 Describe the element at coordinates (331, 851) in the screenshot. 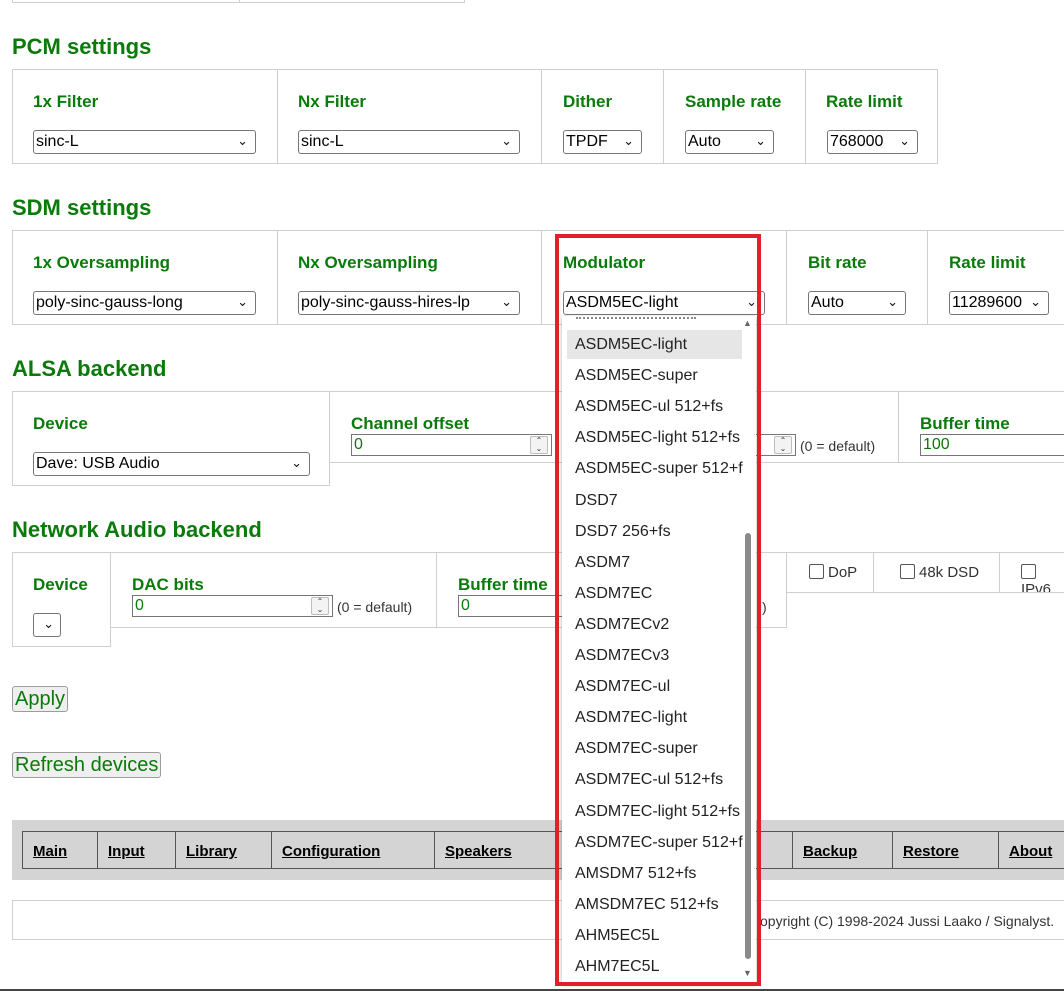

I see `nav-link-configuration: Configuration` at that location.